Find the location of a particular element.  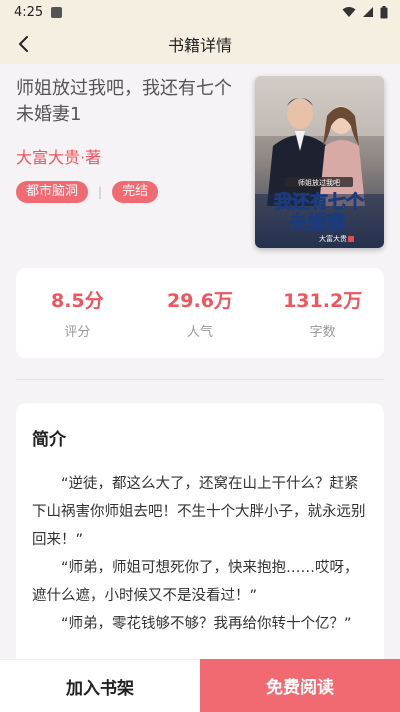

book-cover: 师姐放过我吧 我还有七个 未婚妻 大富大贵 is located at coordinates (319, 162).